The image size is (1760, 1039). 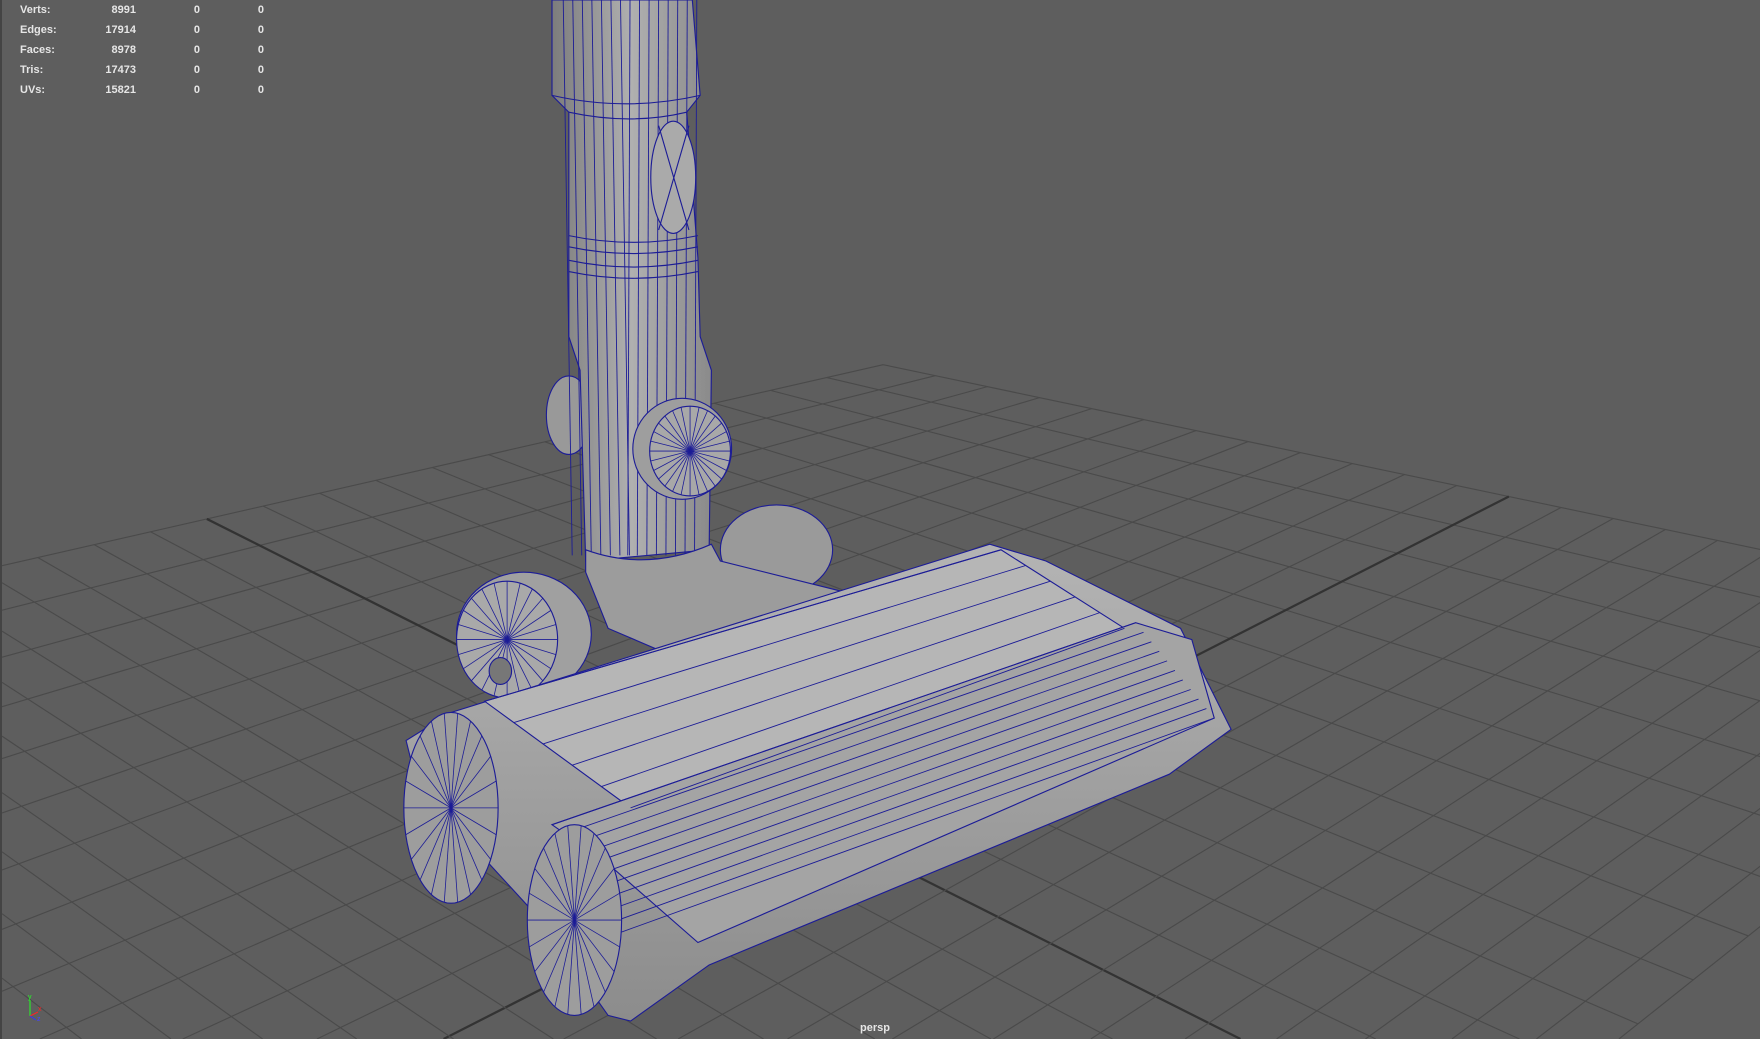 What do you see at coordinates (33, 1018) in the screenshot?
I see `axis-z-line` at bounding box center [33, 1018].